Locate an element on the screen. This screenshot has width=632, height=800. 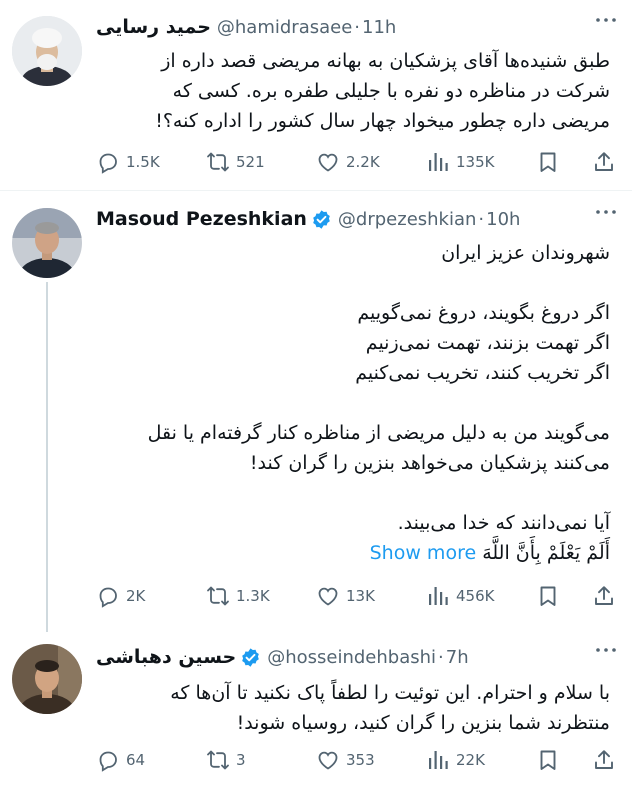
timestamp: 11h is located at coordinates (379, 27).